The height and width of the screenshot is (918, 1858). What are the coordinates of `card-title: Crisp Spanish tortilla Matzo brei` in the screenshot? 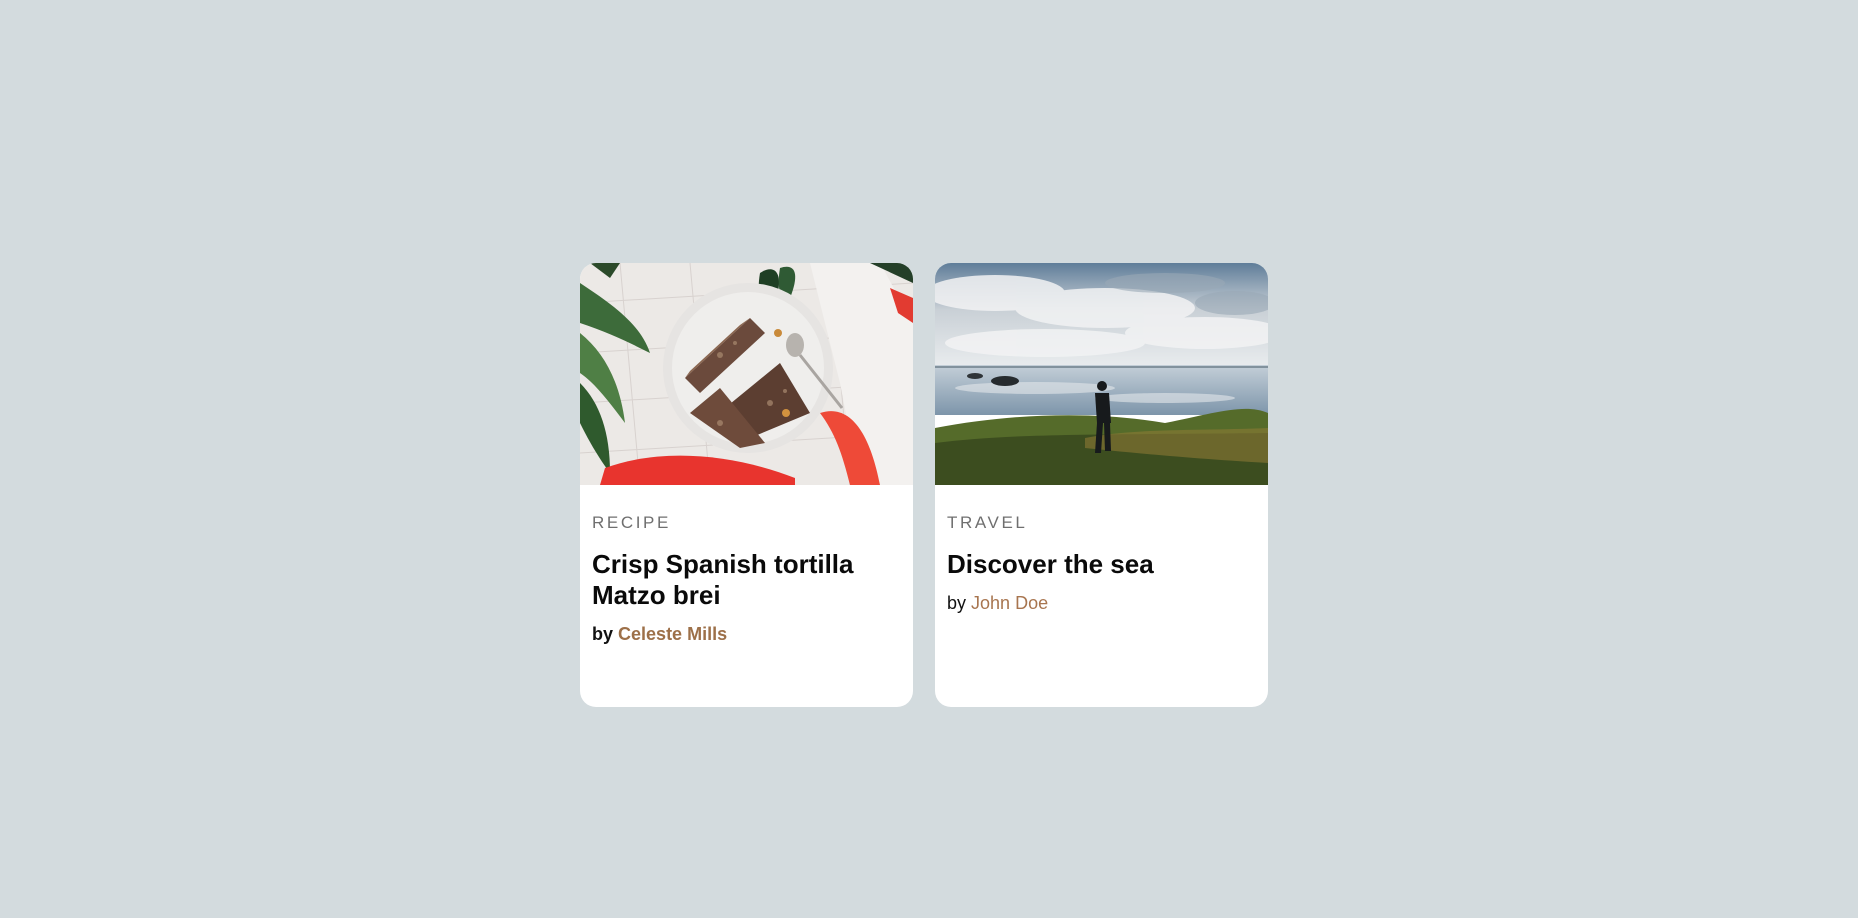 It's located at (746, 580).